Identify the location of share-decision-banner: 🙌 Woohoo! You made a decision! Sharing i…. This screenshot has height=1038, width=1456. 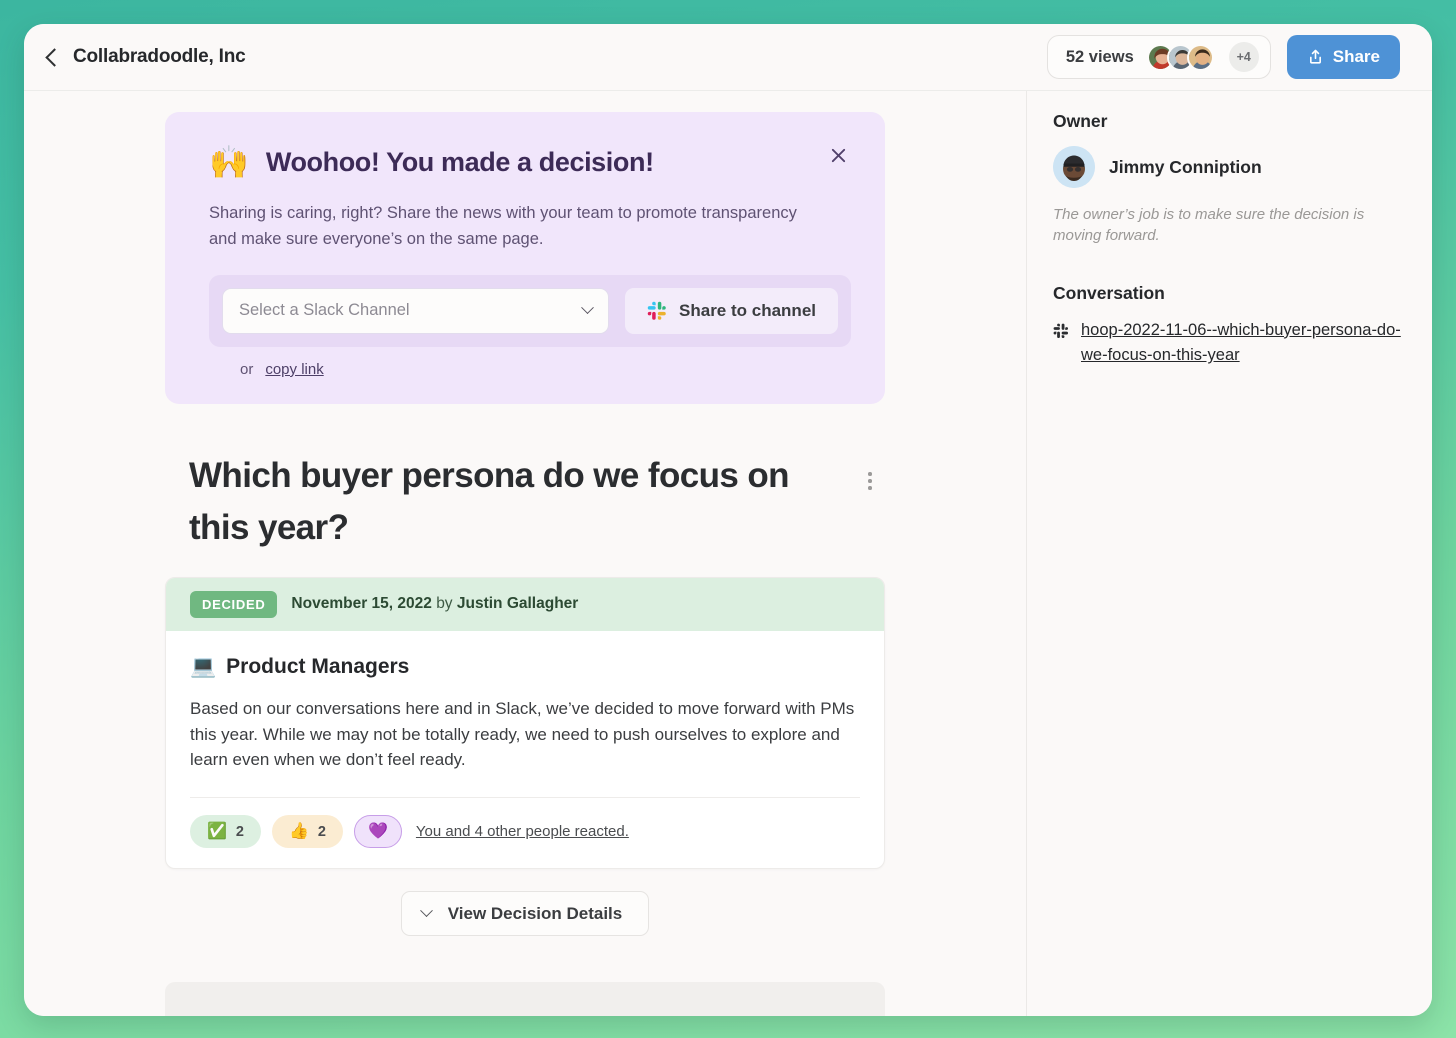
(525, 258).